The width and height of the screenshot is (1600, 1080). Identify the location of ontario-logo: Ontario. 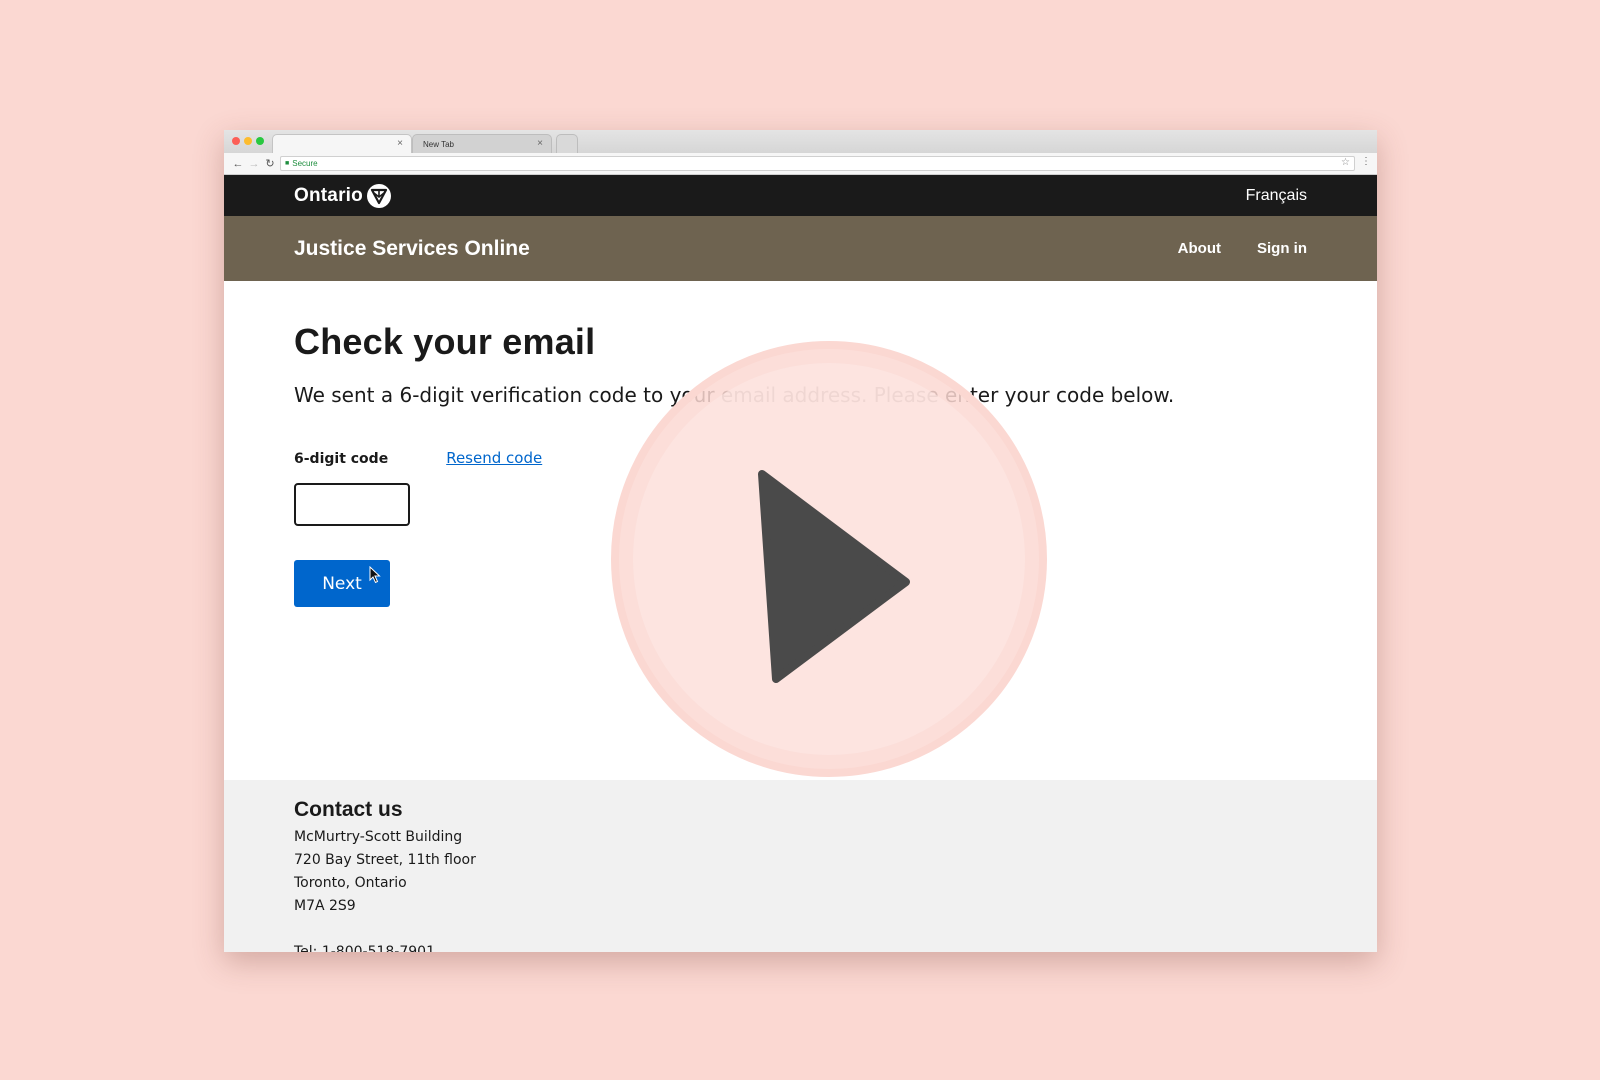
(342, 195).